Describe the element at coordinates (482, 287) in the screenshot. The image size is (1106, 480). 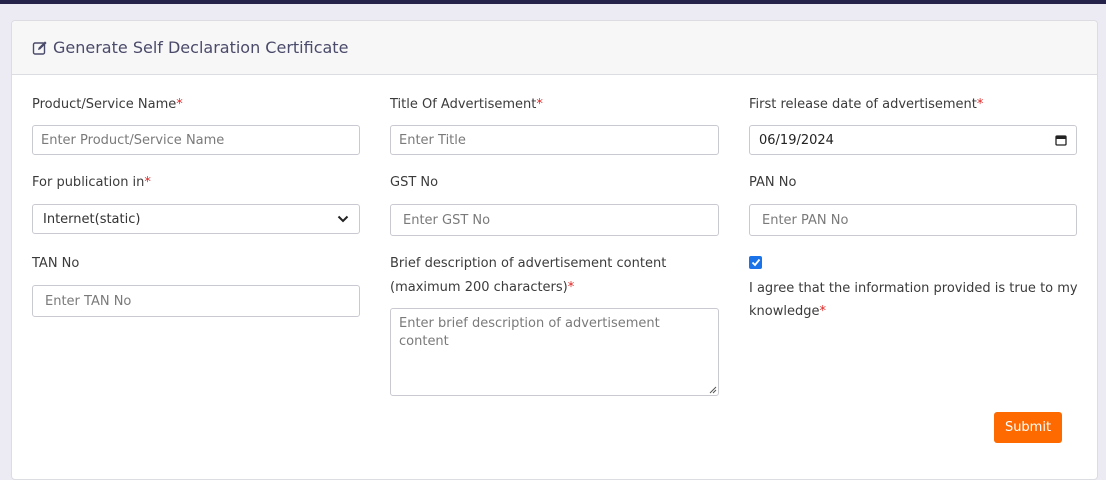
I see `description-label-line2: (maximum 200 characters)*` at that location.